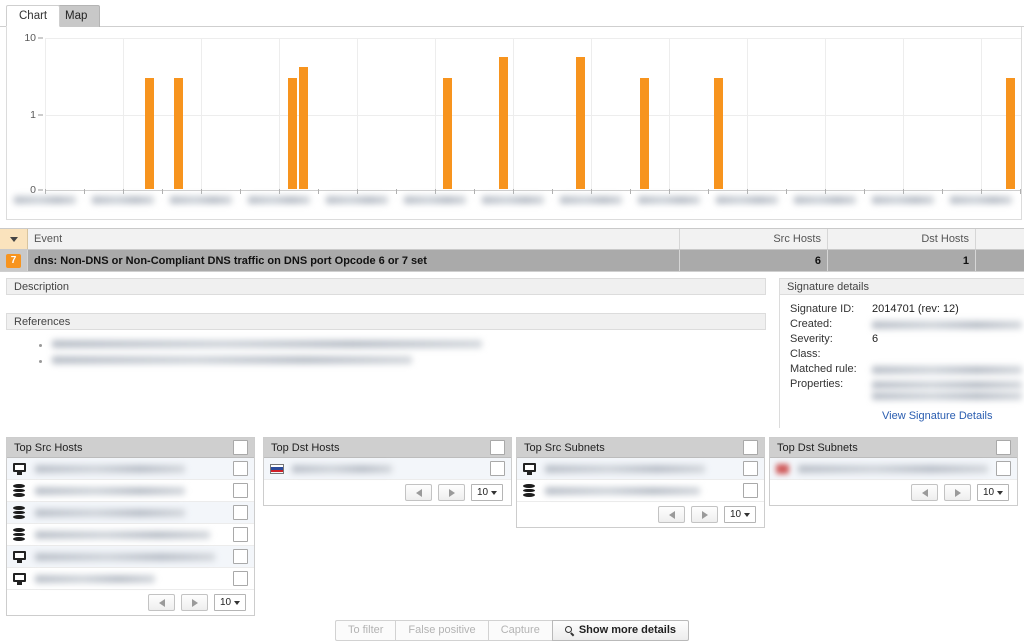 The height and width of the screenshot is (644, 1024). I want to click on capture-button: Capture, so click(519, 630).